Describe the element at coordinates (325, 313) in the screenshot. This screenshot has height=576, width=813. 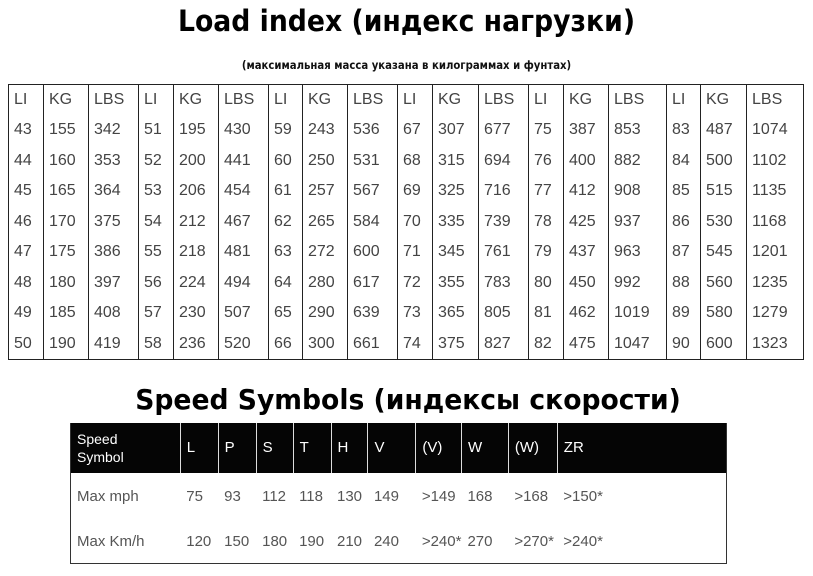
I see `table-cell: 290` at that location.